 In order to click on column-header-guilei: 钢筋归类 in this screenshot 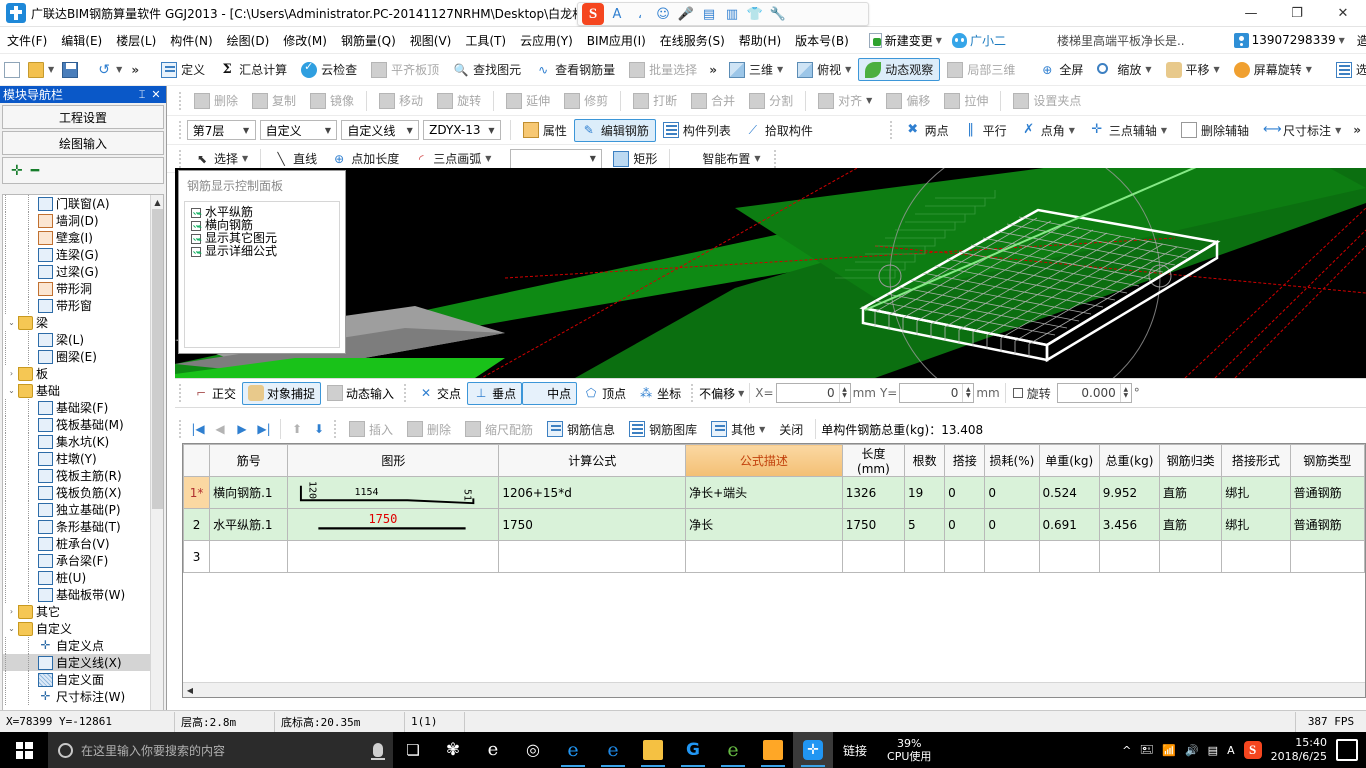, I will do `click(1191, 460)`.